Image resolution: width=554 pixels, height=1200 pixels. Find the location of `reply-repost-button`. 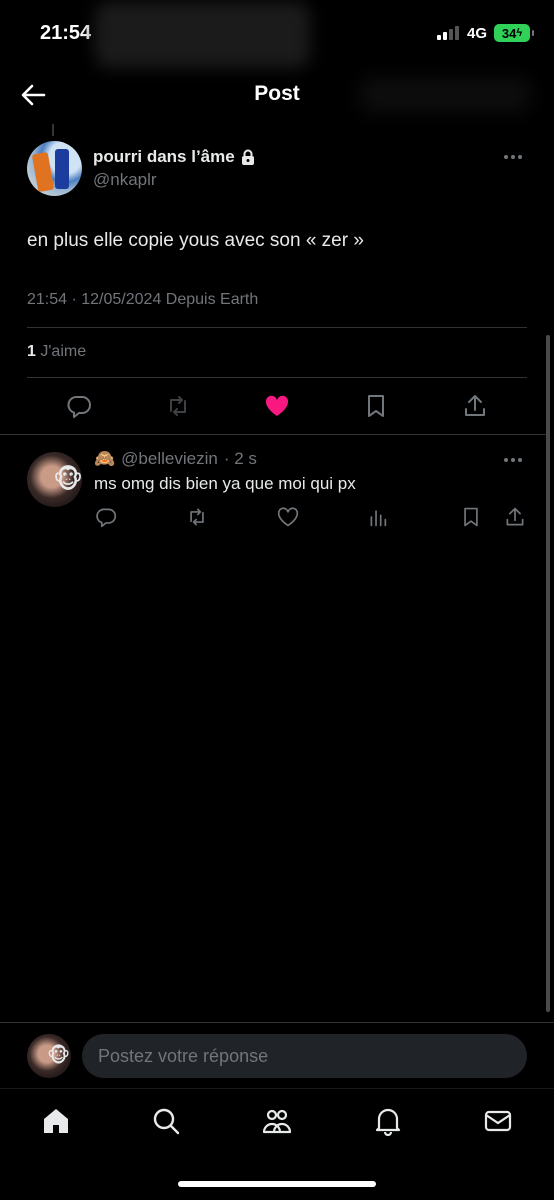

reply-repost-button is located at coordinates (197, 517).